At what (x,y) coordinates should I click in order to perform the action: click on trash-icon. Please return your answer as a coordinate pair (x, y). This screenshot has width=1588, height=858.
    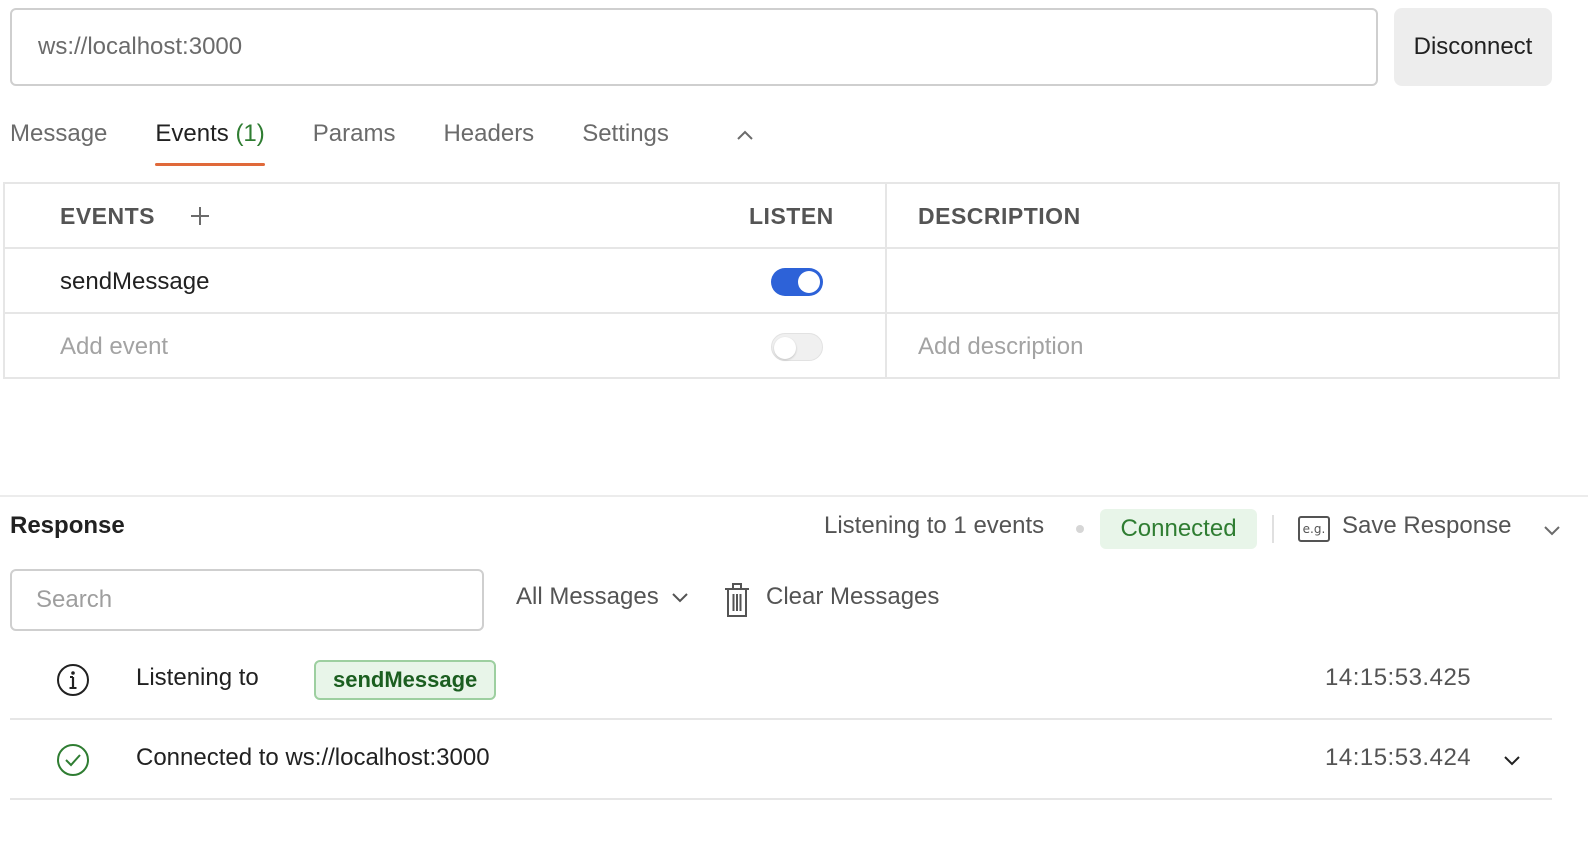
    Looking at the image, I should click on (737, 600).